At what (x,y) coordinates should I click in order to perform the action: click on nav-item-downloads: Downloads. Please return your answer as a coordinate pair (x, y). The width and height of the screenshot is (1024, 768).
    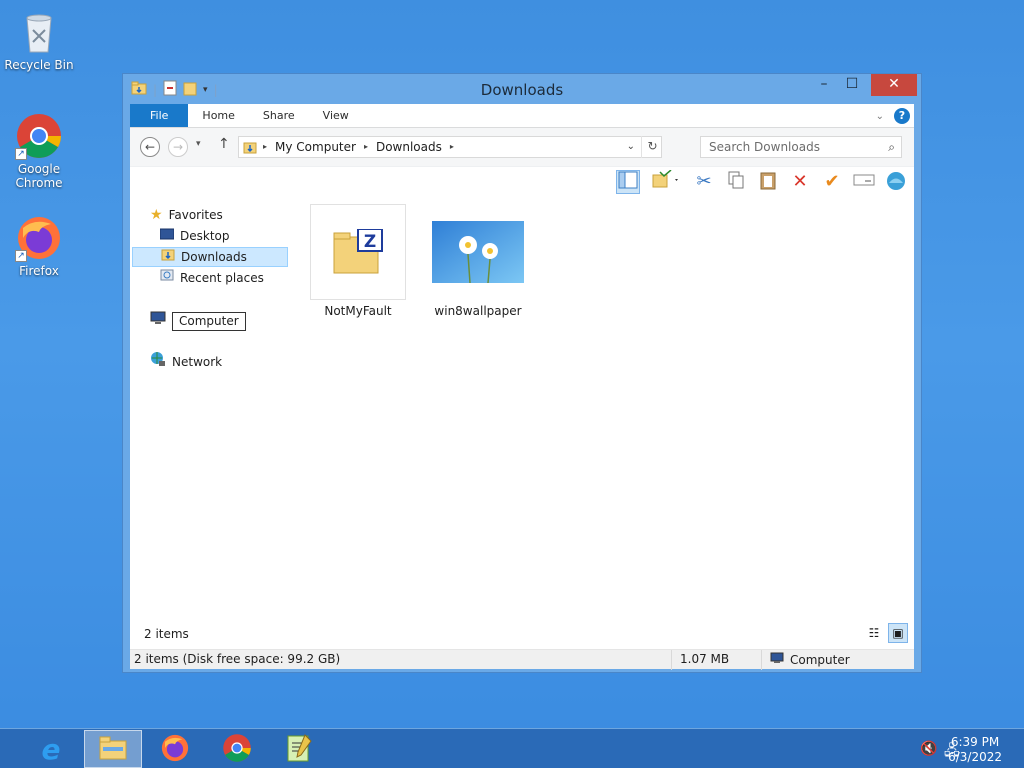
    Looking at the image, I should click on (210, 257).